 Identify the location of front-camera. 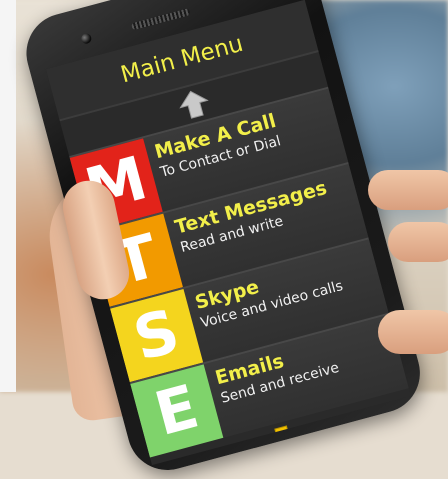
(86, 38).